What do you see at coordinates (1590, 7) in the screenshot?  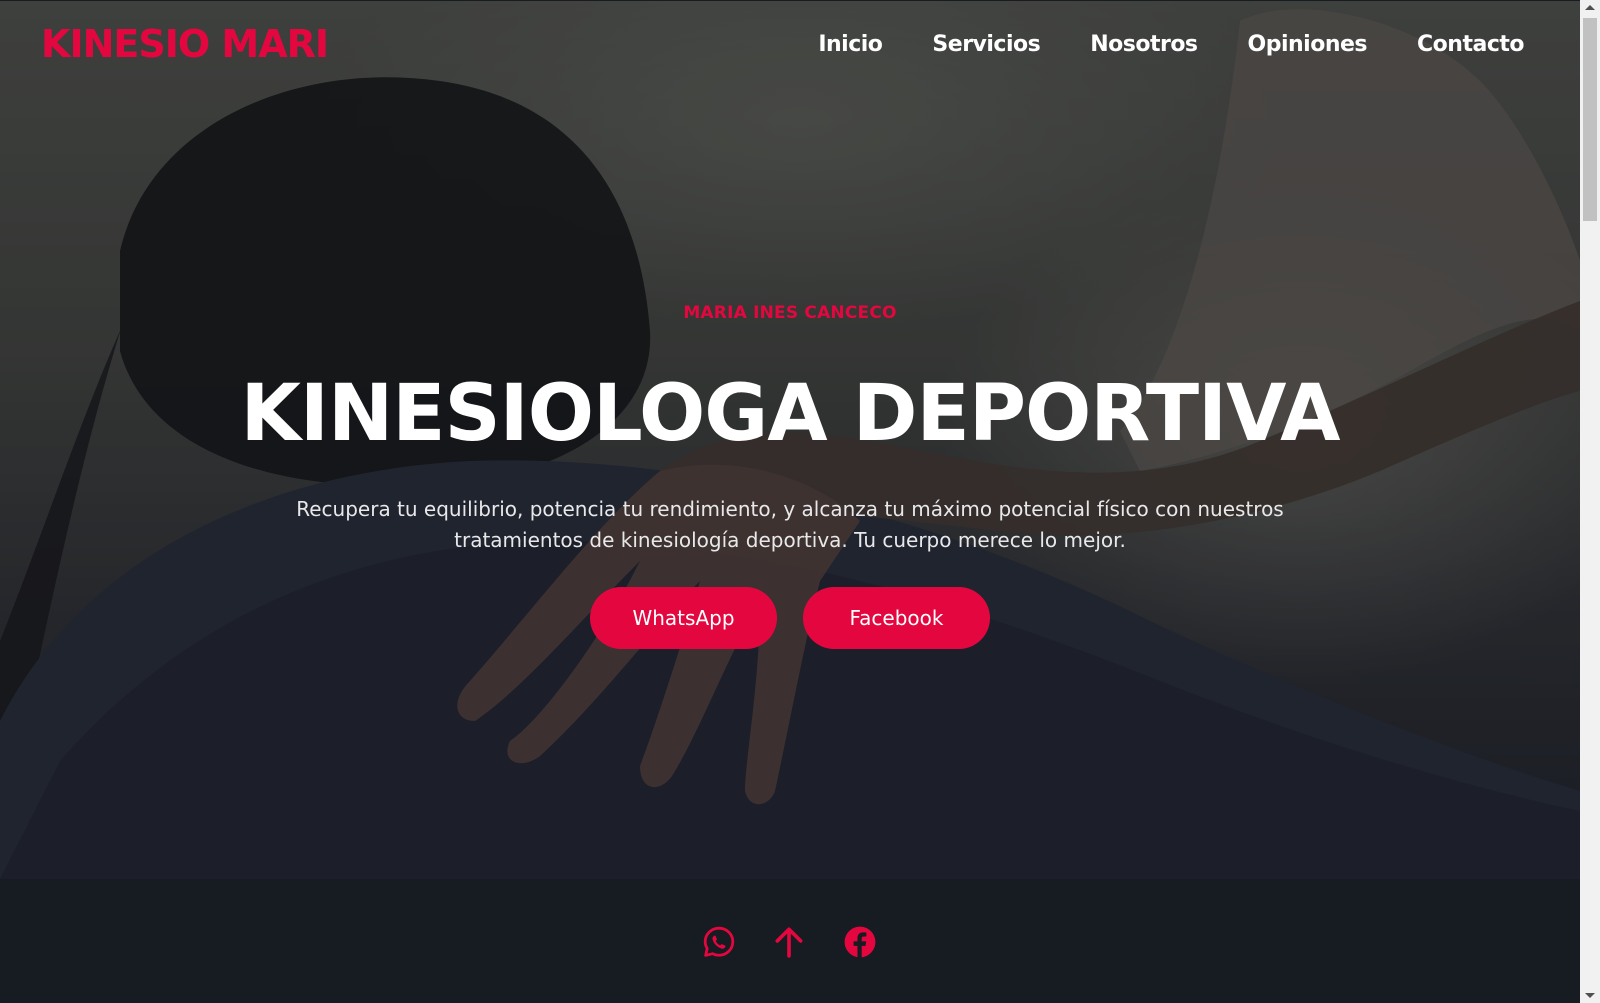 I see `scroll-up-icon` at bounding box center [1590, 7].